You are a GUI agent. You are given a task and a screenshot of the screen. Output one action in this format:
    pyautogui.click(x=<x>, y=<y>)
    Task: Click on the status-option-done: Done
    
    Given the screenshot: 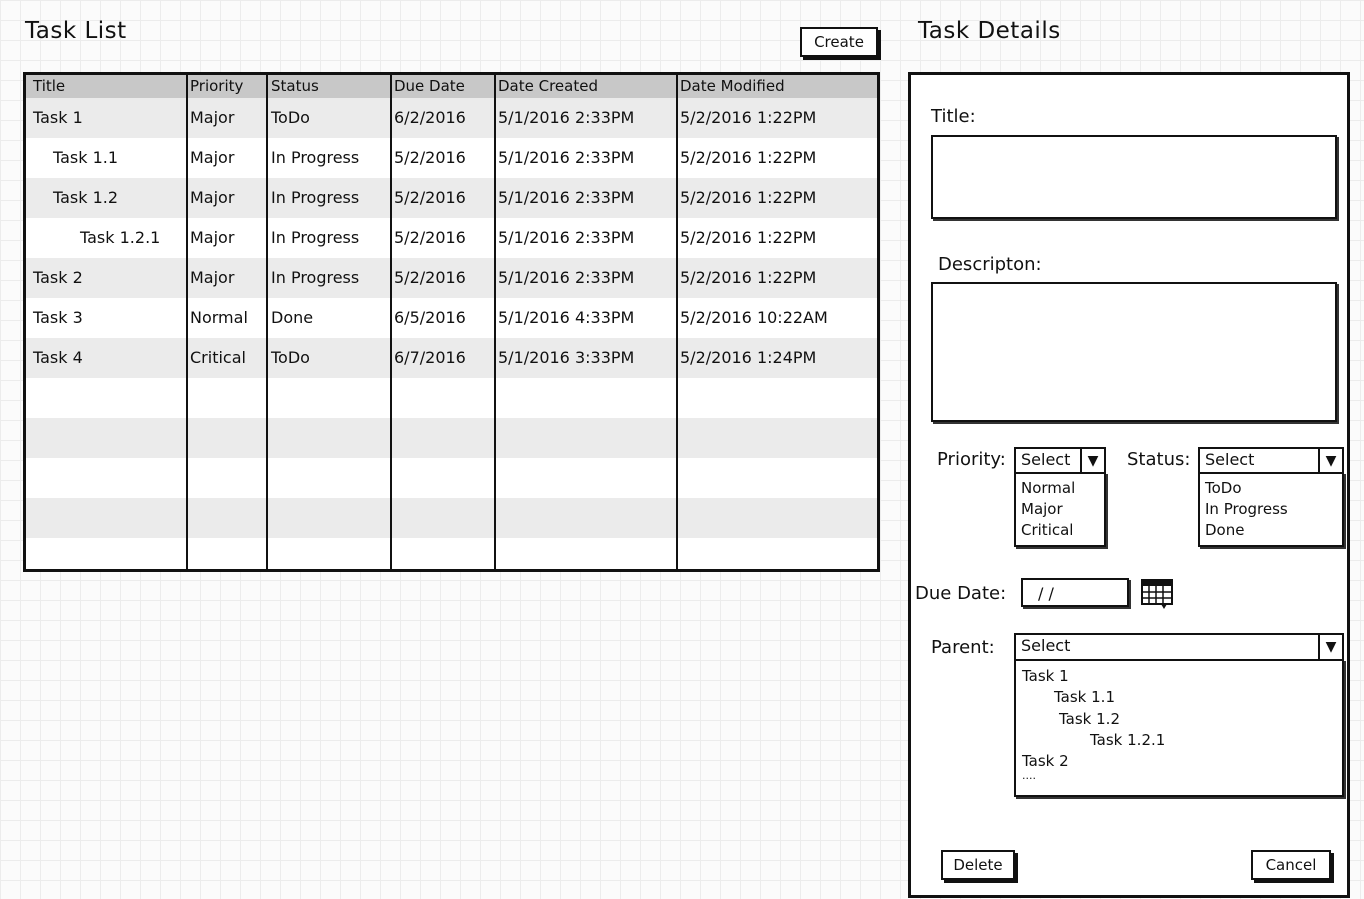 What is the action you would take?
    pyautogui.click(x=1224, y=530)
    